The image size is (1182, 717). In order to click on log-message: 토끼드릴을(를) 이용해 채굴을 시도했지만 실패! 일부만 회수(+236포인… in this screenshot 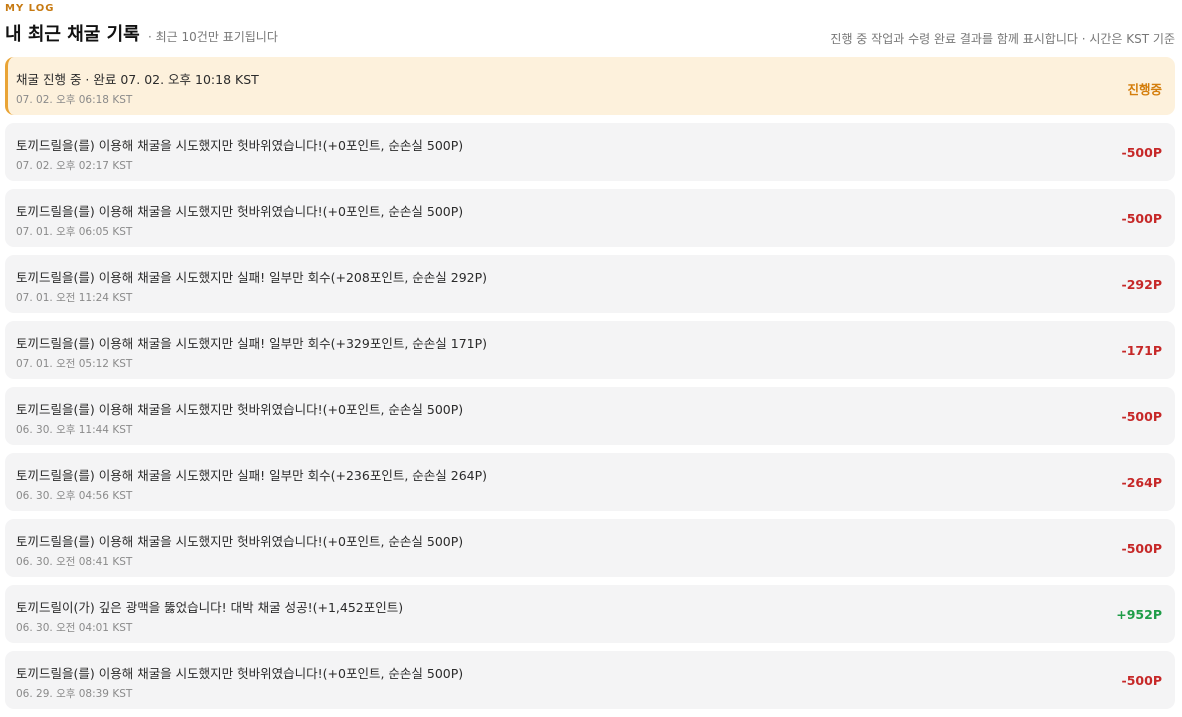, I will do `click(252, 475)`.